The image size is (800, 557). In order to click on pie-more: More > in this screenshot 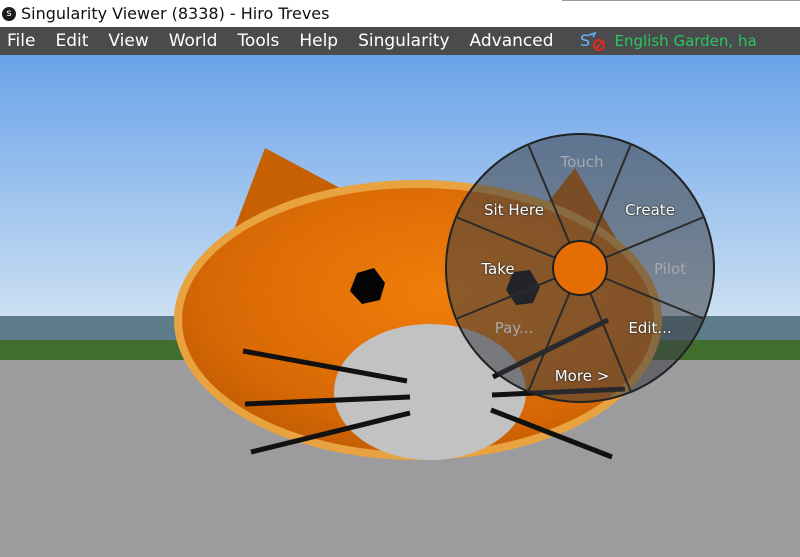, I will do `click(582, 376)`.